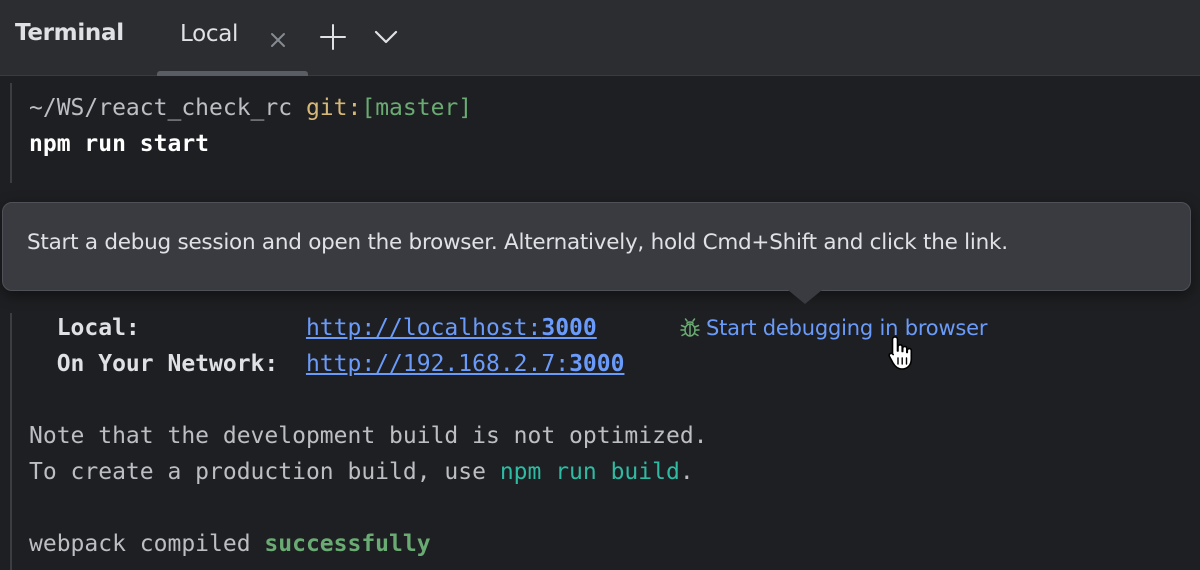  I want to click on production-suffix: ., so click(686, 472).